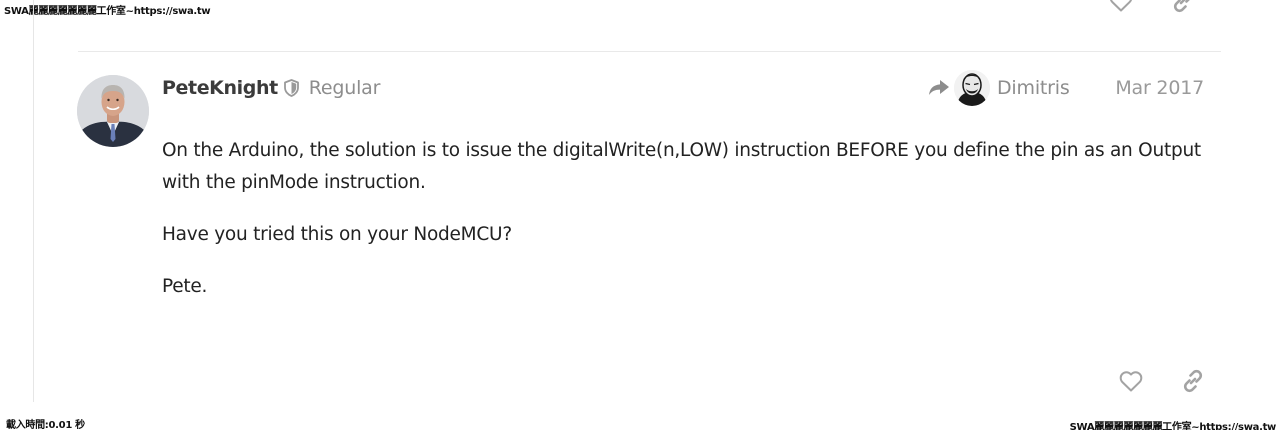  I want to click on post-paragraph: Pete., so click(185, 286).